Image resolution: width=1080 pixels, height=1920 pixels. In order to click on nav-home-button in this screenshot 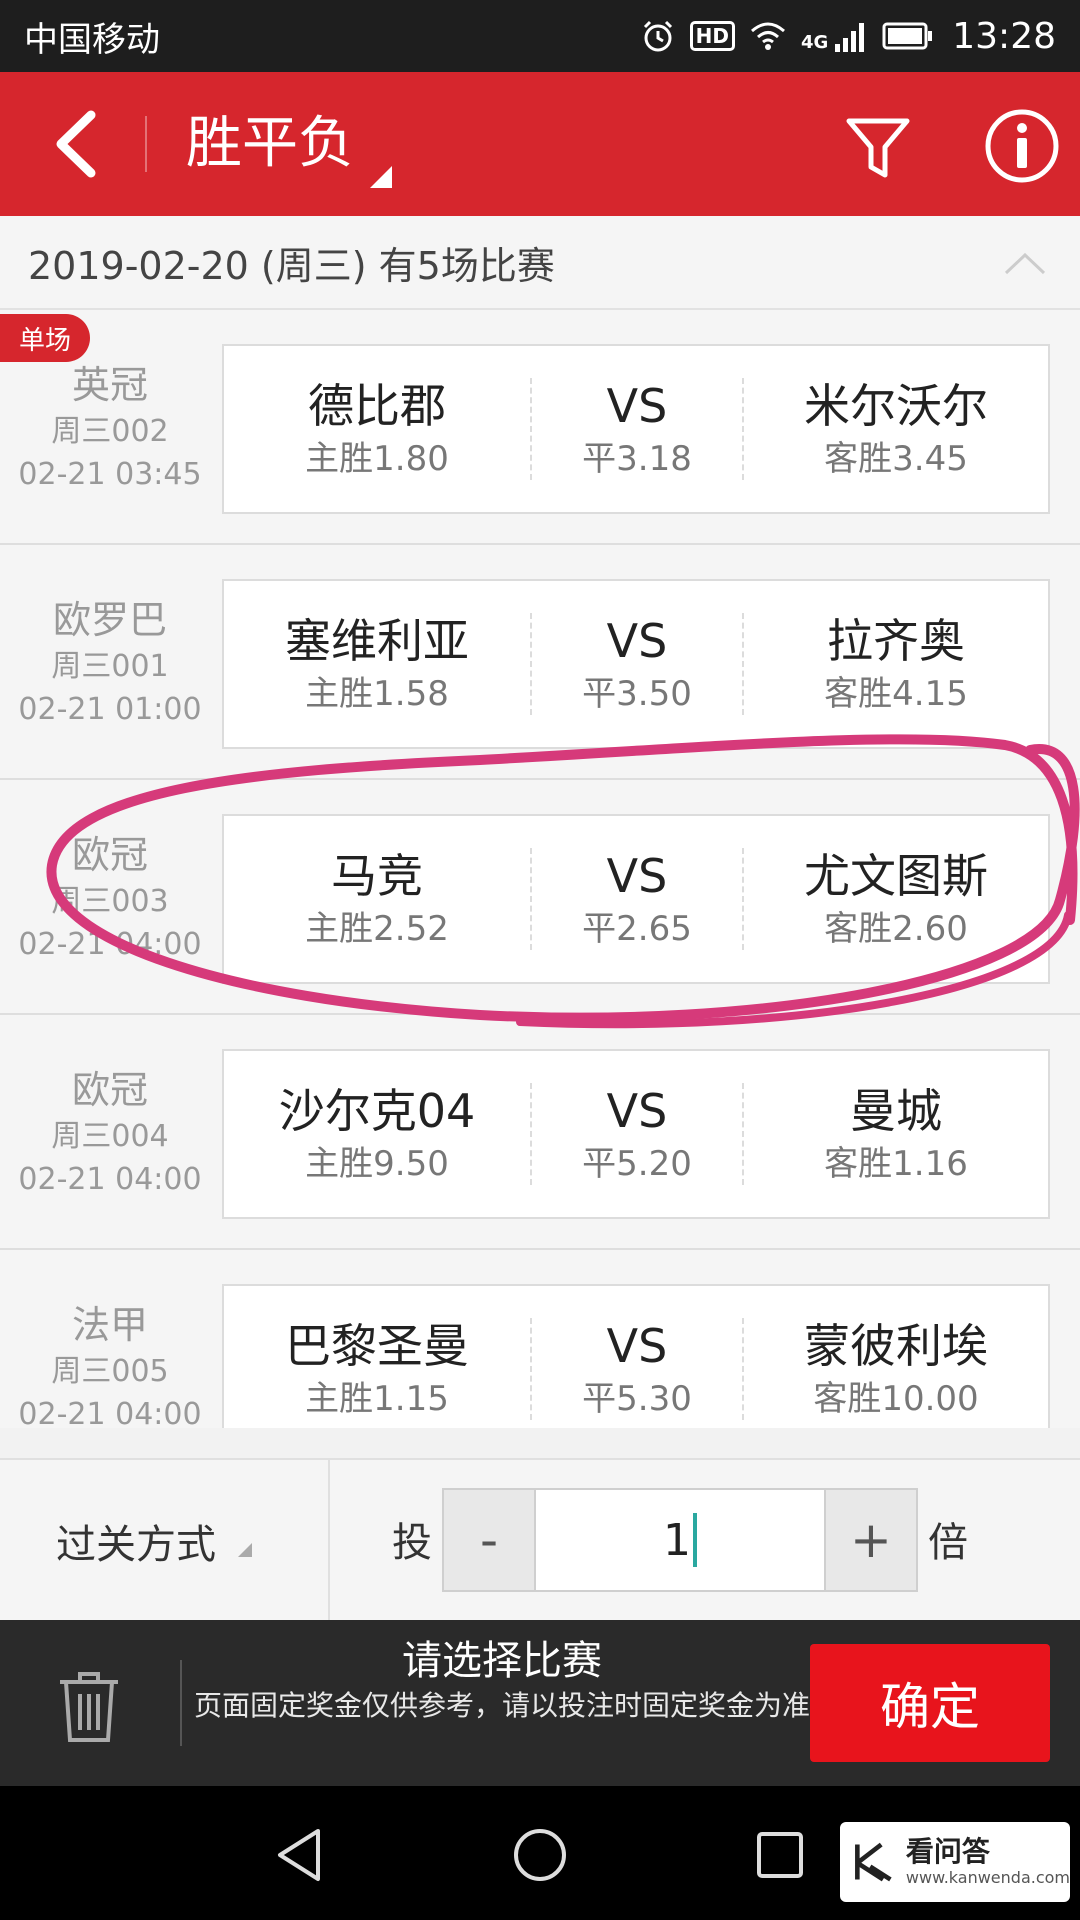, I will do `click(540, 1855)`.